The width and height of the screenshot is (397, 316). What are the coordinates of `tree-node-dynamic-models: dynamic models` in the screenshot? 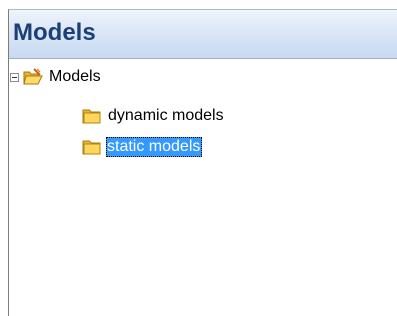 It's located at (166, 116).